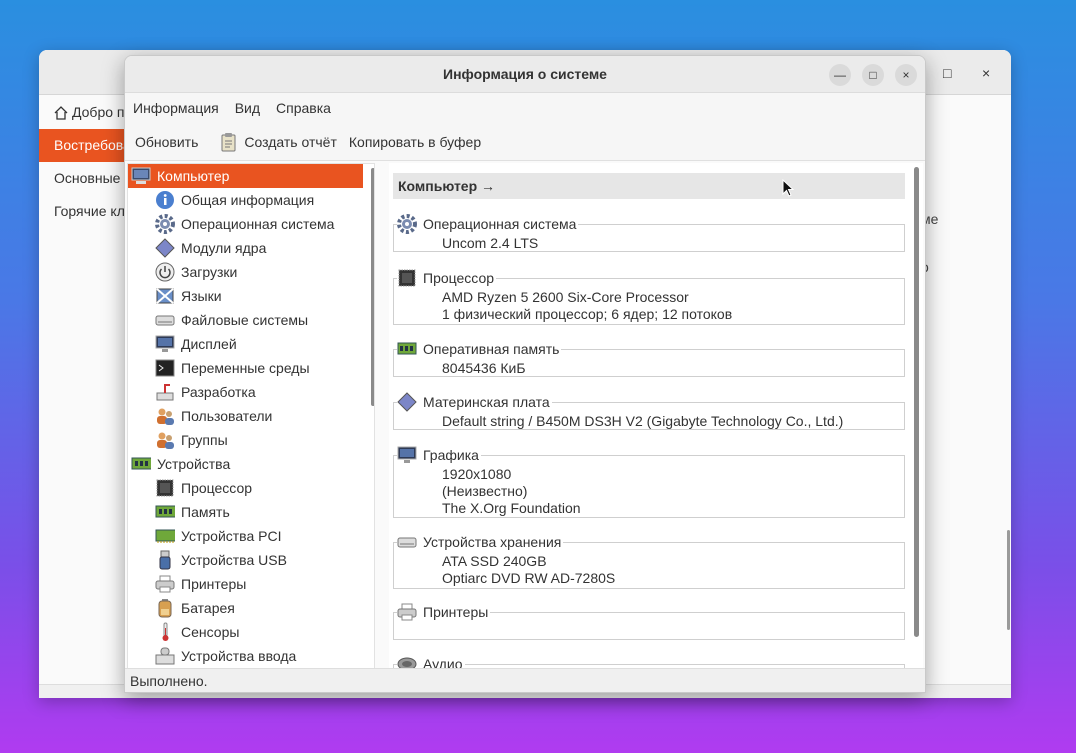 The width and height of the screenshot is (1076, 753). What do you see at coordinates (251, 584) in the screenshot?
I see `tree-item-printers: Принтеры` at bounding box center [251, 584].